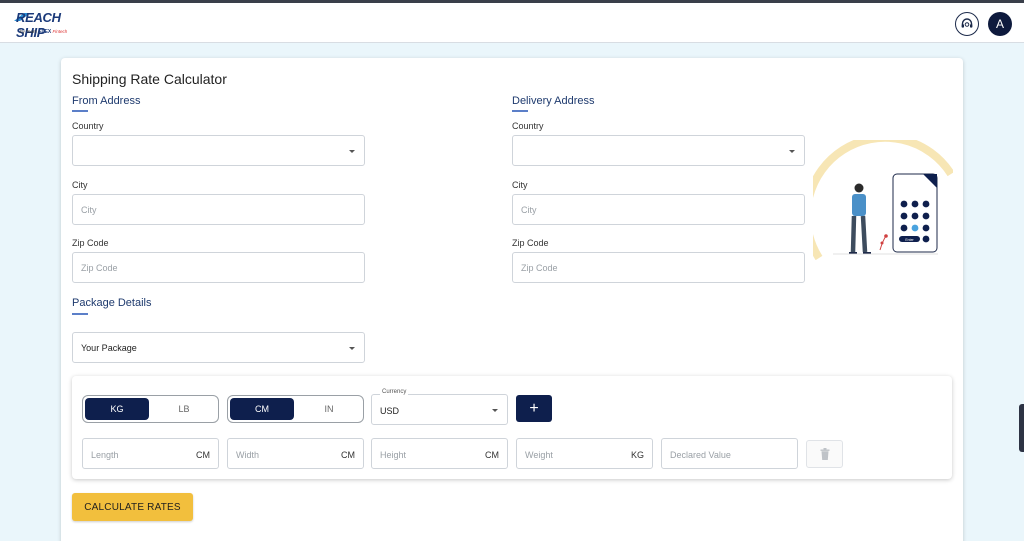  Describe the element at coordinates (512, 23) in the screenshot. I see `top-navbar: REACH SHIP by Team ELEX Fintech A` at that location.